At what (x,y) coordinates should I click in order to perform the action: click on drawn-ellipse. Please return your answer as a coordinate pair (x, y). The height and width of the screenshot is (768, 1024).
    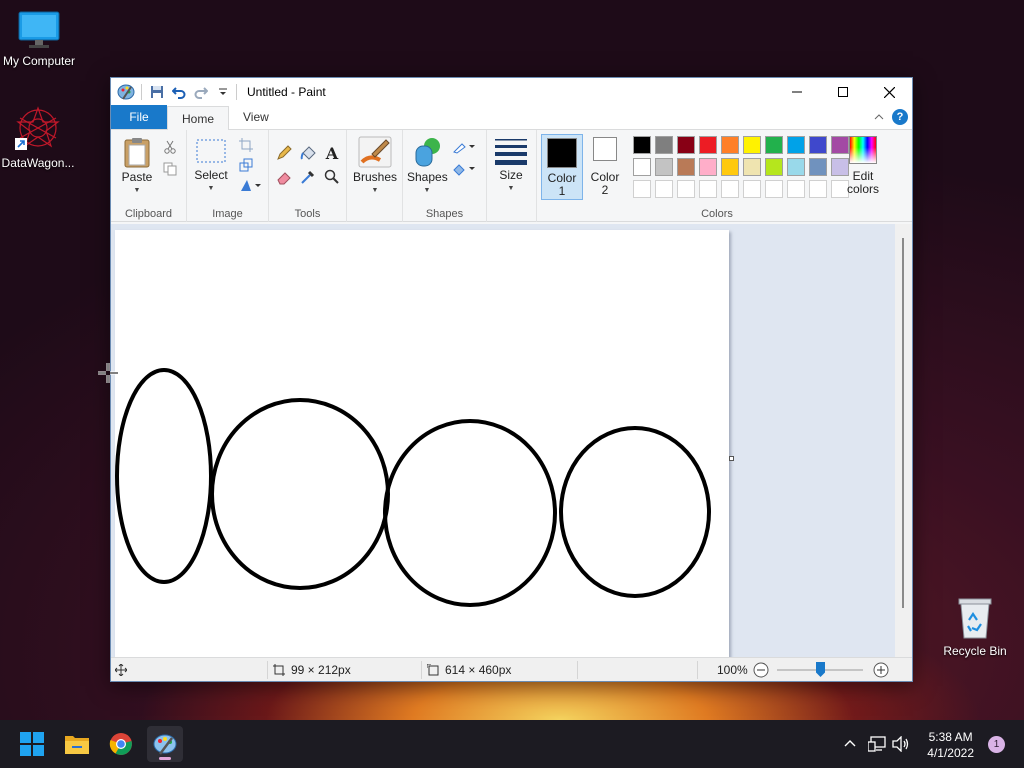
    Looking at the image, I should click on (164, 476).